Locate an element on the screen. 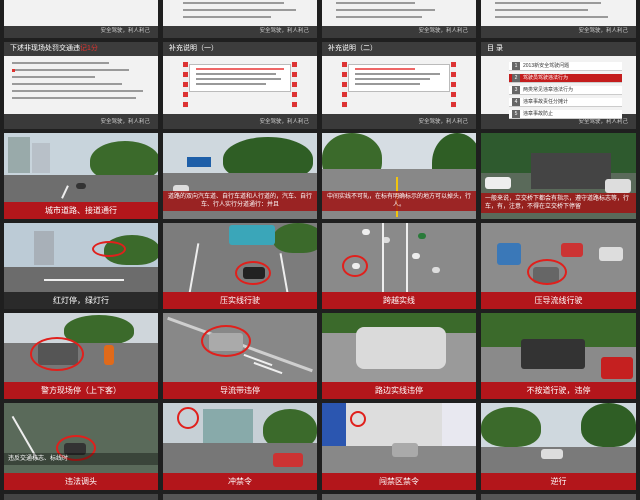 This screenshot has width=640, height=500. slide-thumbnail: 跨越实线 is located at coordinates (399, 266).